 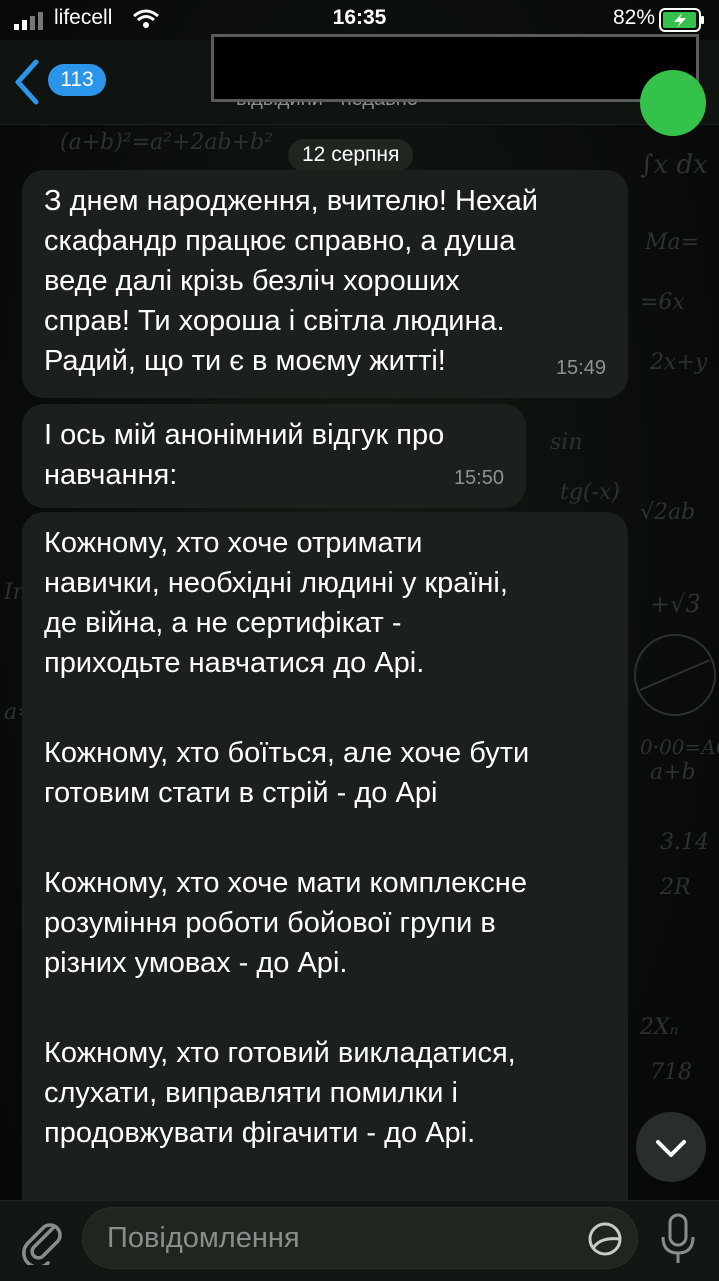 I want to click on message-text-line: готовим стати в стрій - до Арі, so click(x=241, y=793).